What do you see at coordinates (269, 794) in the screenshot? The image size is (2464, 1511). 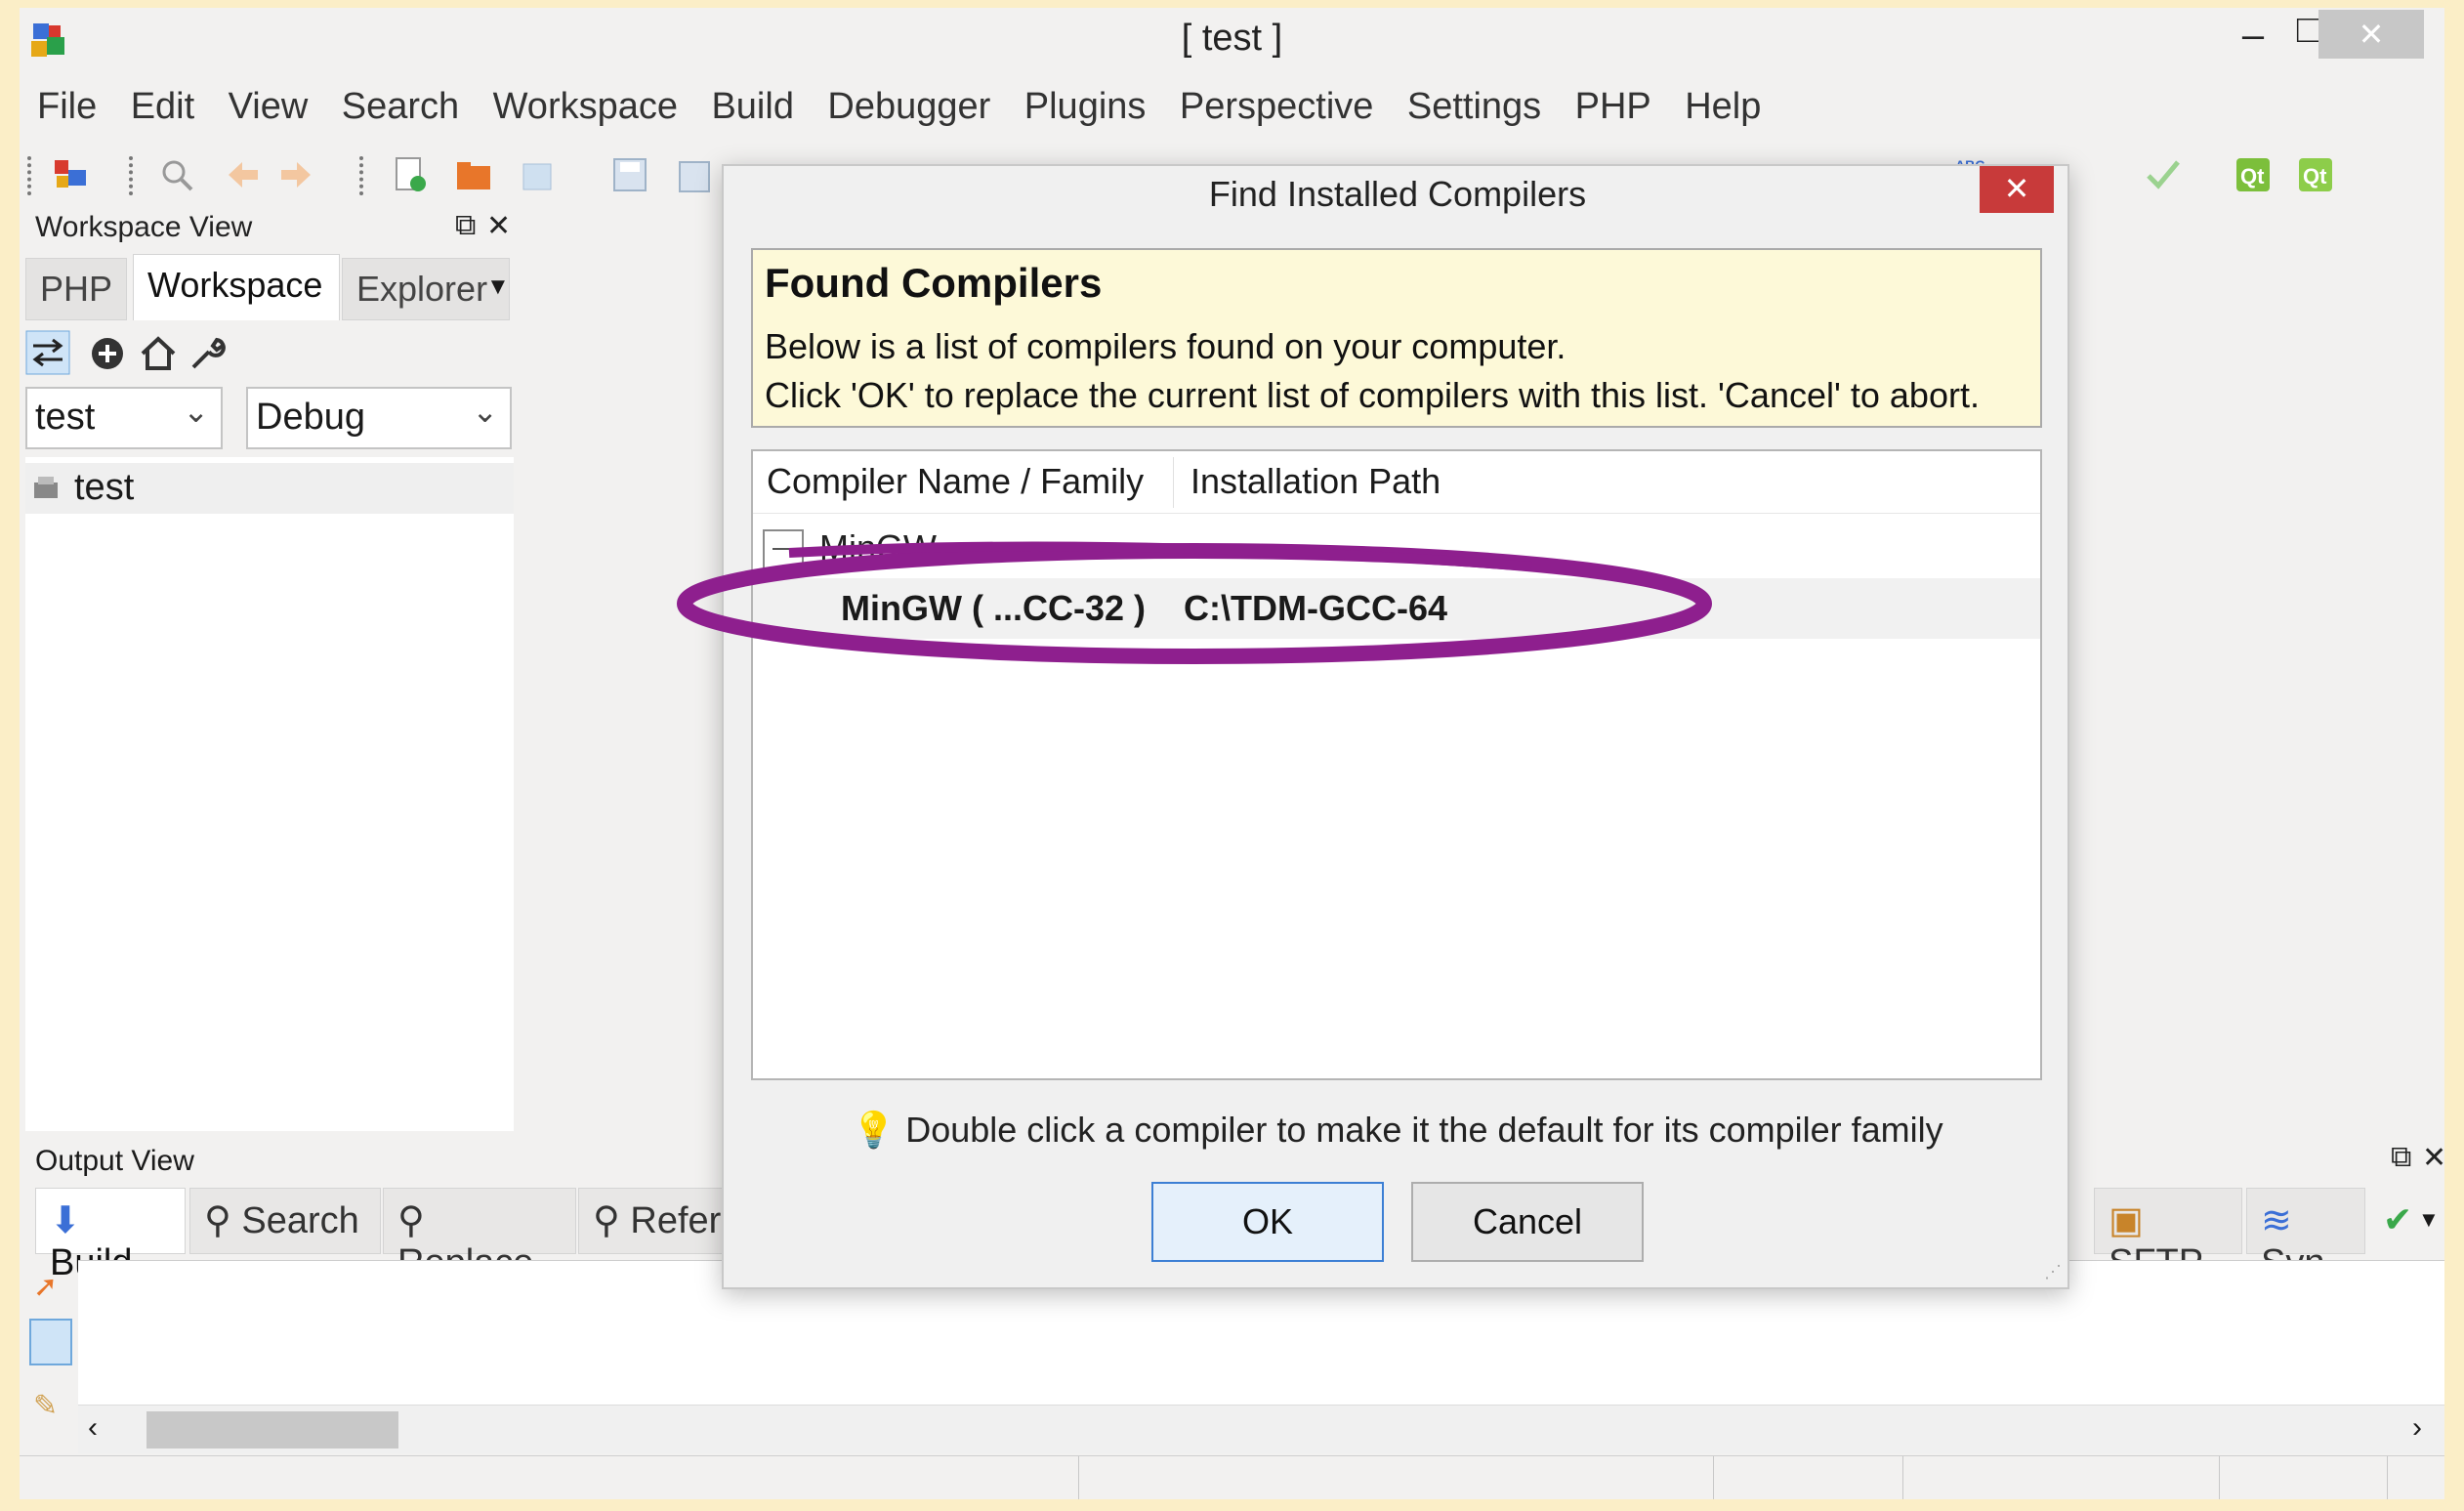 I see `workspace-tree: test` at bounding box center [269, 794].